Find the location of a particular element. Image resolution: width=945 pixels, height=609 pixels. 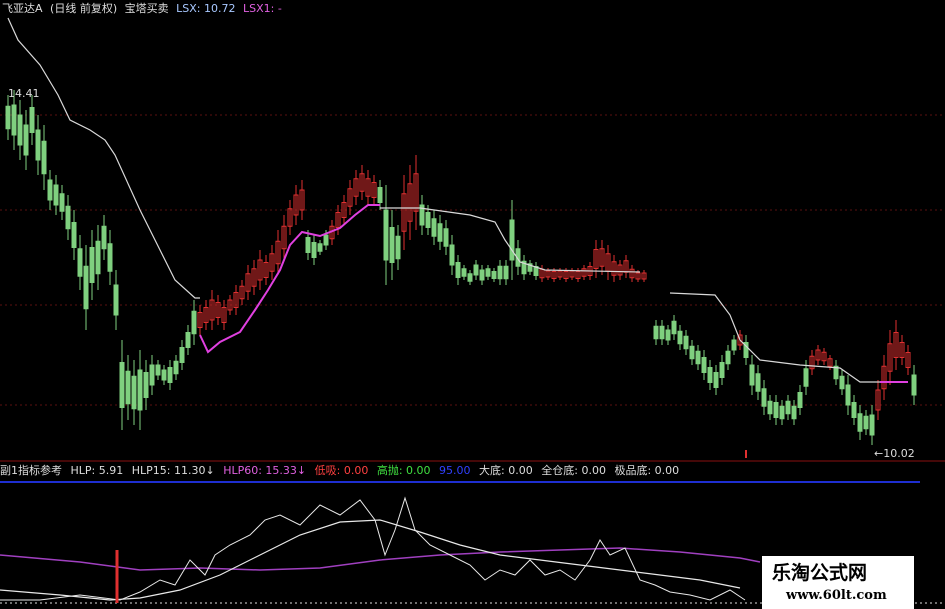

lsx-value: LSX: 10.72 is located at coordinates (206, 8).